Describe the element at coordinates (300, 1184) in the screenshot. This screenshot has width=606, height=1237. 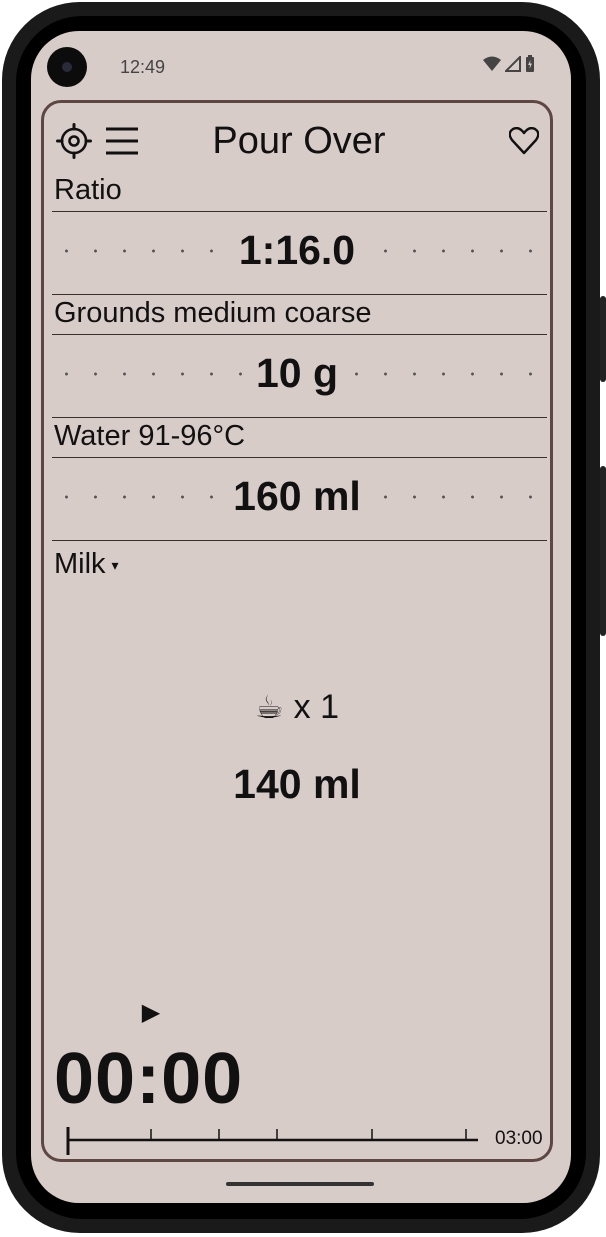
I see `home-indicator` at that location.